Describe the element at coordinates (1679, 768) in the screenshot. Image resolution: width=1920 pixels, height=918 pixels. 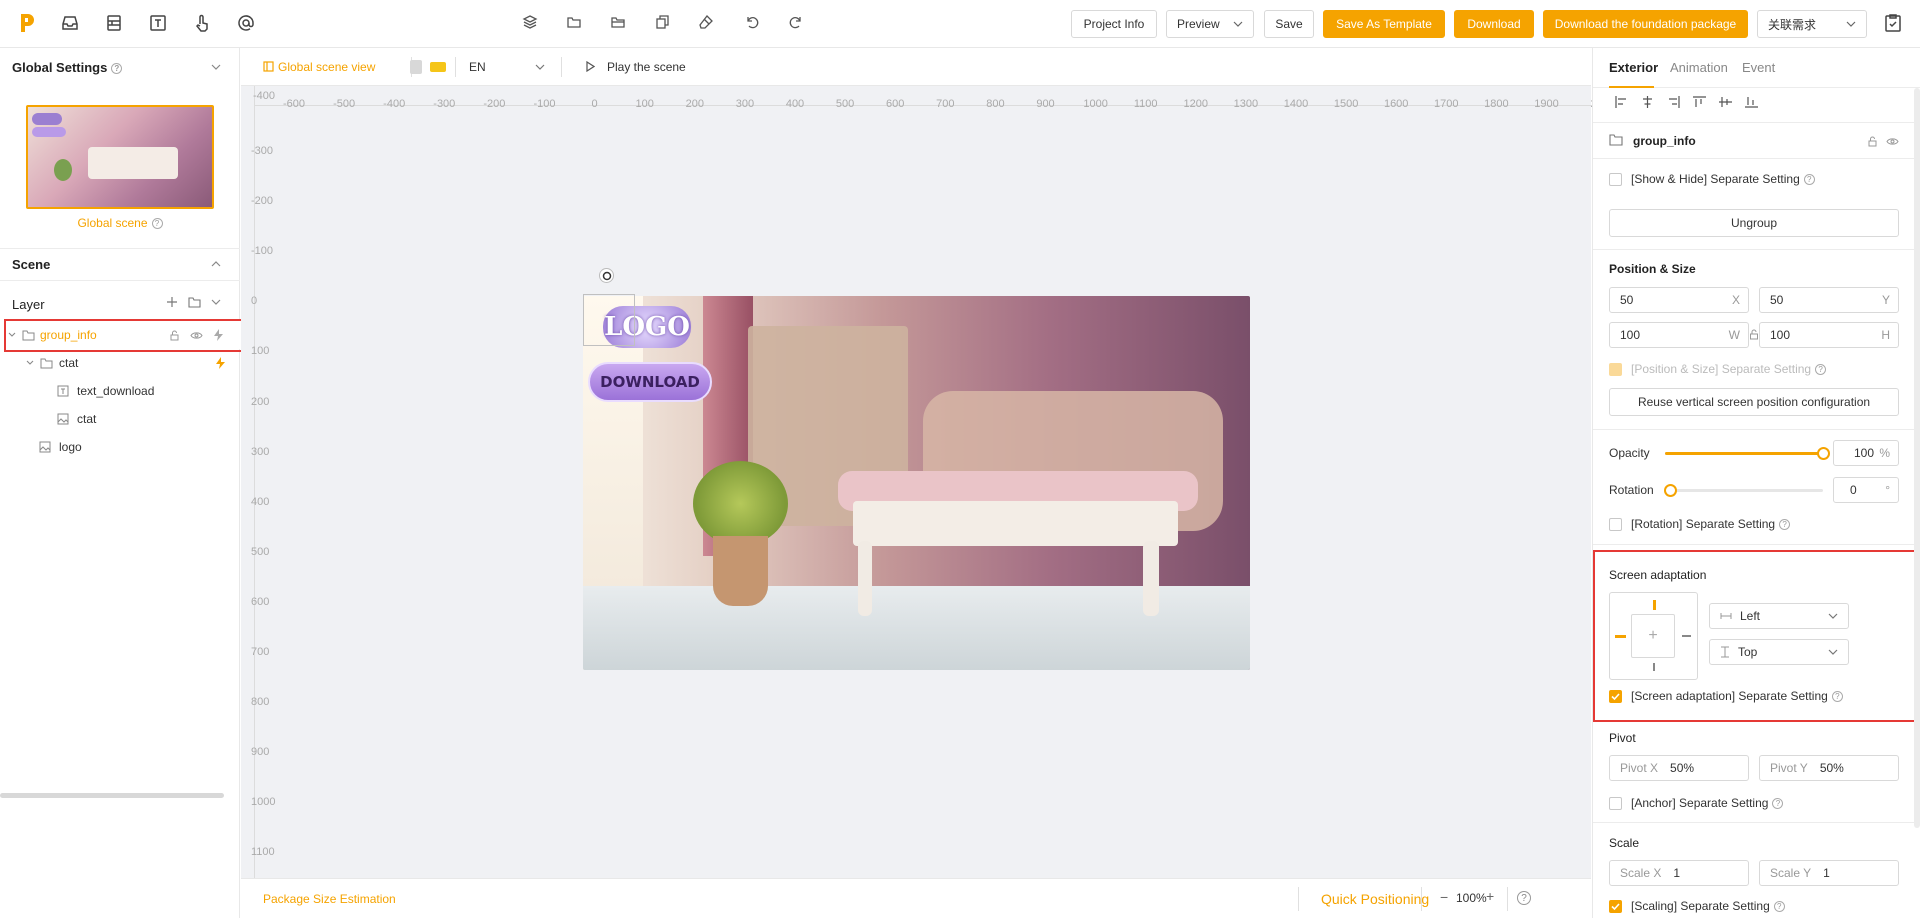
I see `pivot-x-input: Pivot X 50%` at that location.